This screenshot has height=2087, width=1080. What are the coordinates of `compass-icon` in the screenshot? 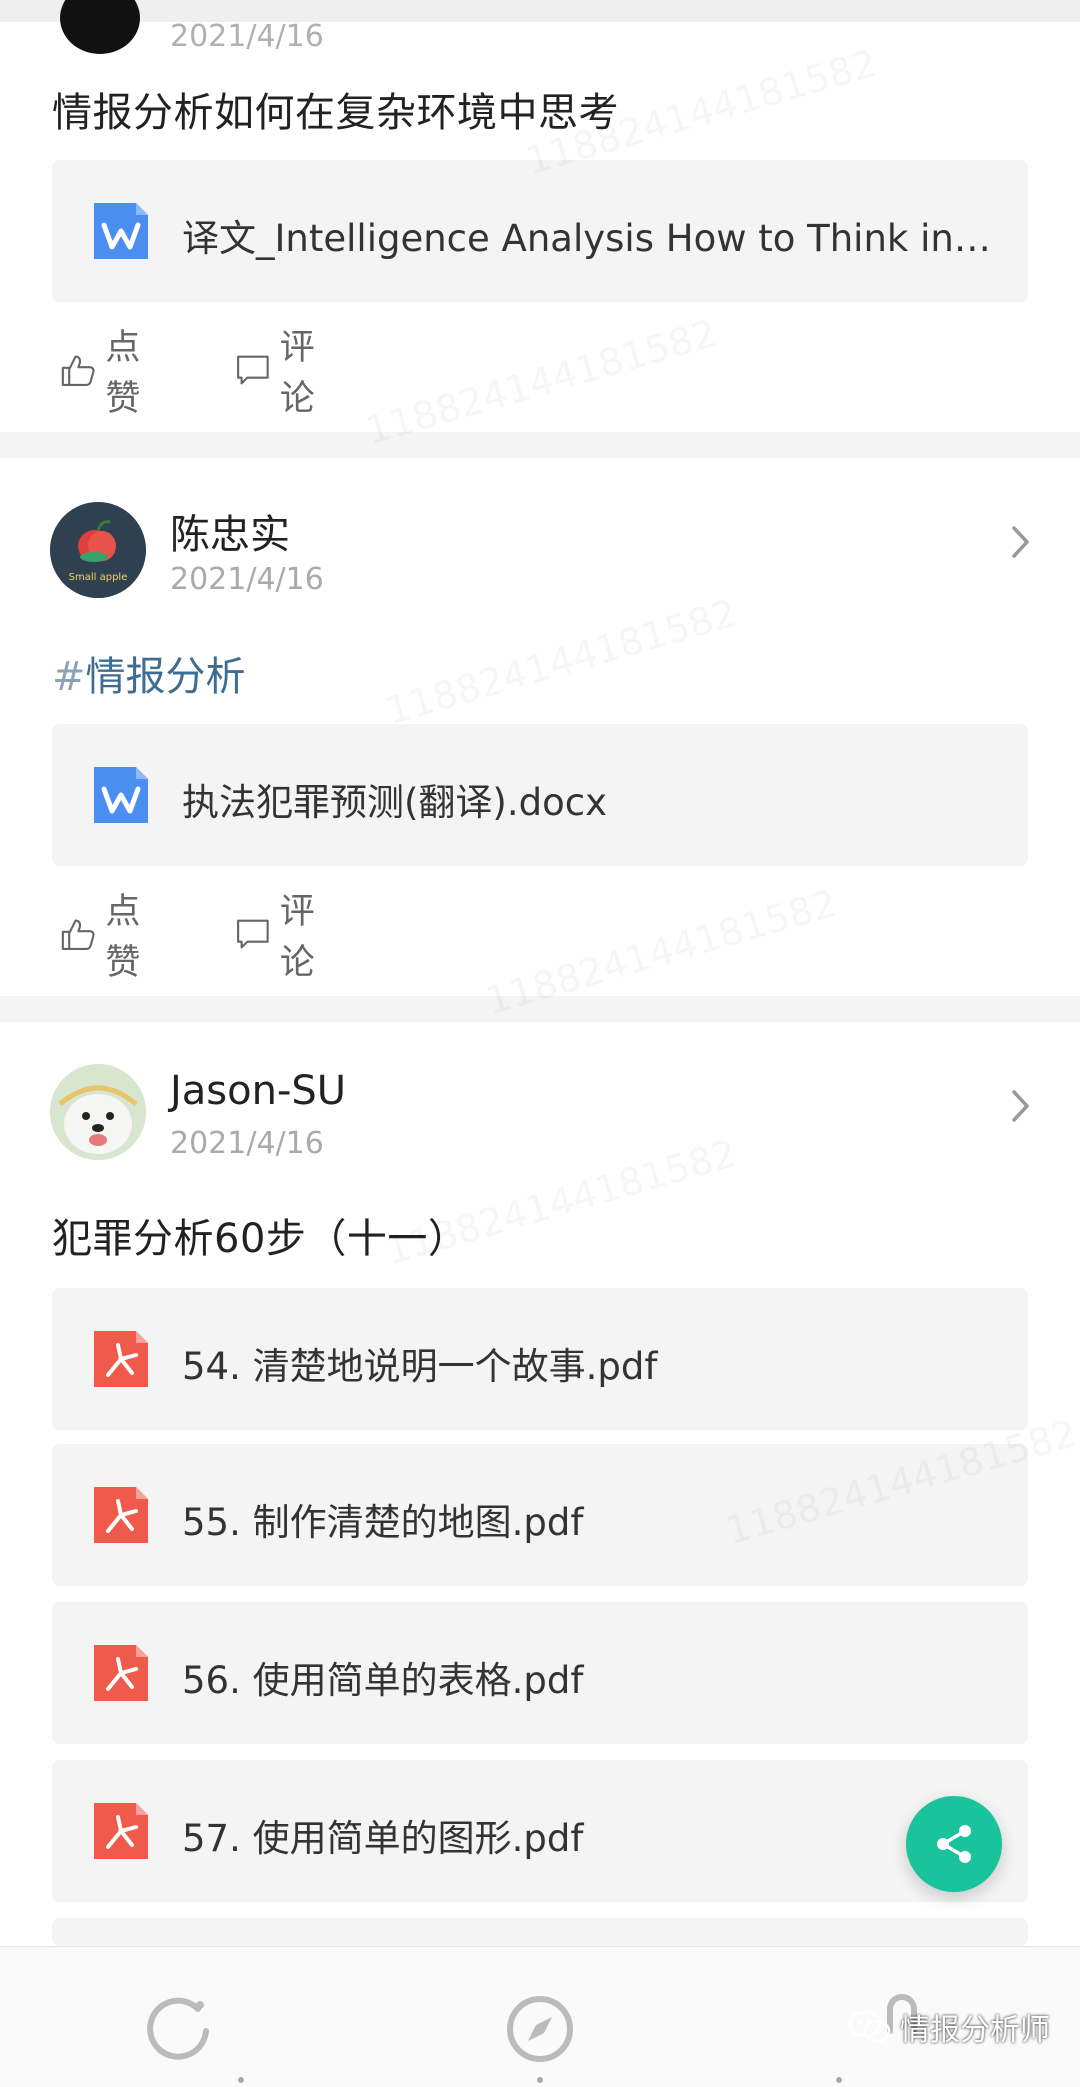 It's located at (540, 2029).